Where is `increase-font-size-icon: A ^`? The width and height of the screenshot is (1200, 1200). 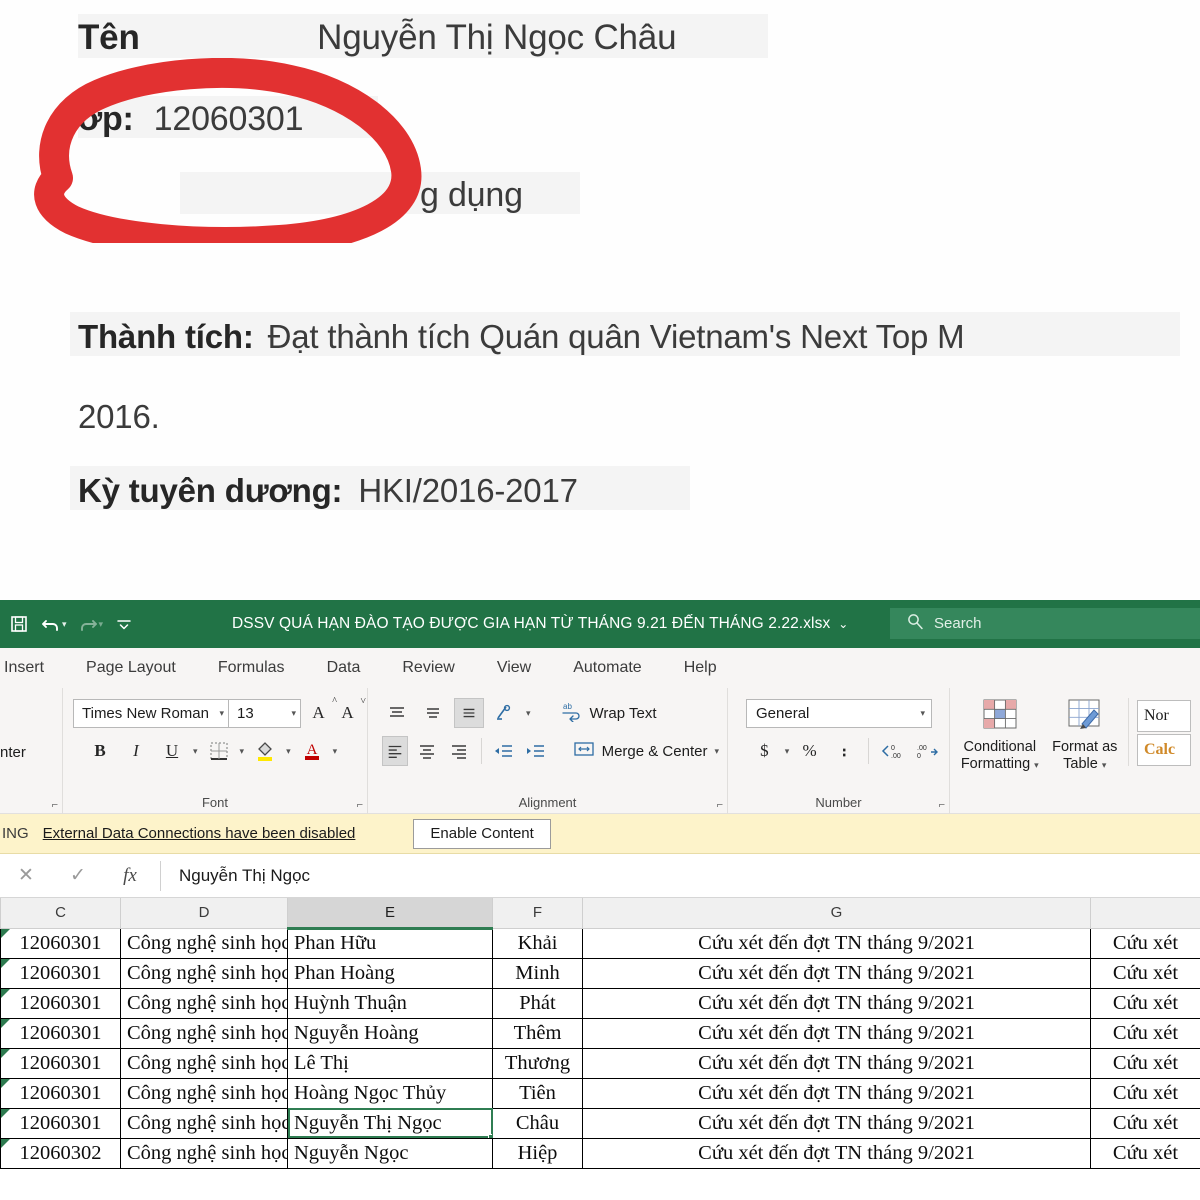
increase-font-size-icon: A ^ is located at coordinates (322, 712).